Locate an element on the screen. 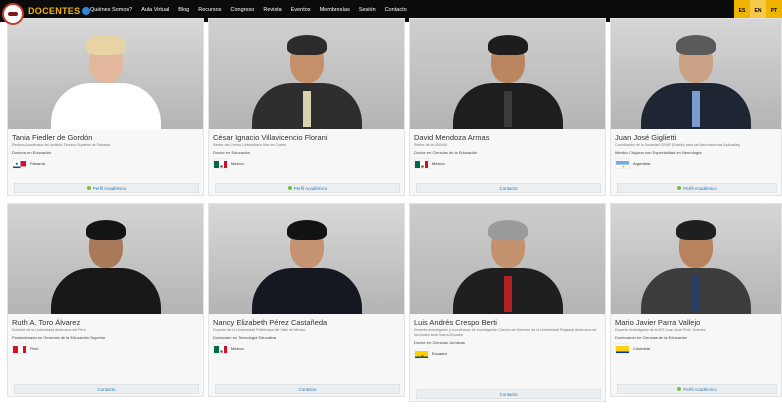 The height and width of the screenshot is (417, 782). speaker-name: Juan José Giglietti is located at coordinates (645, 137).